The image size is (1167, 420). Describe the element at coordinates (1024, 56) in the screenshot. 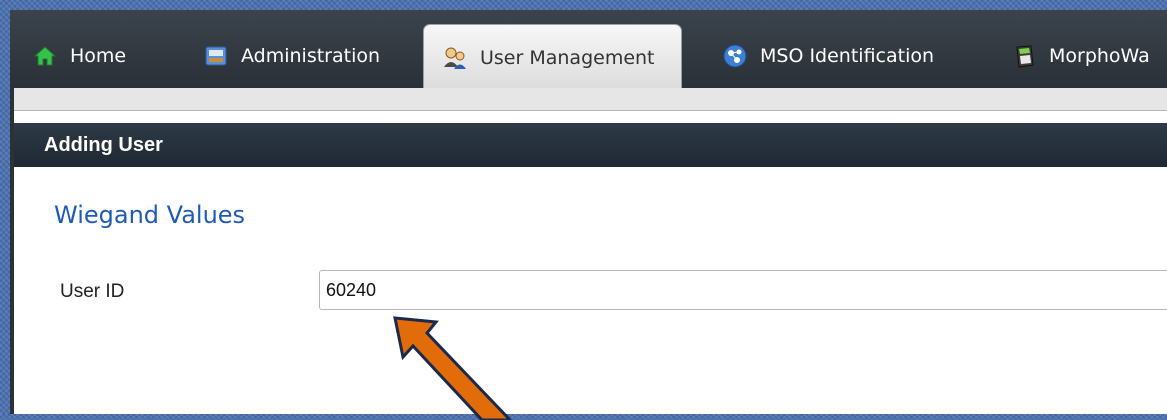

I see `device-icon` at that location.